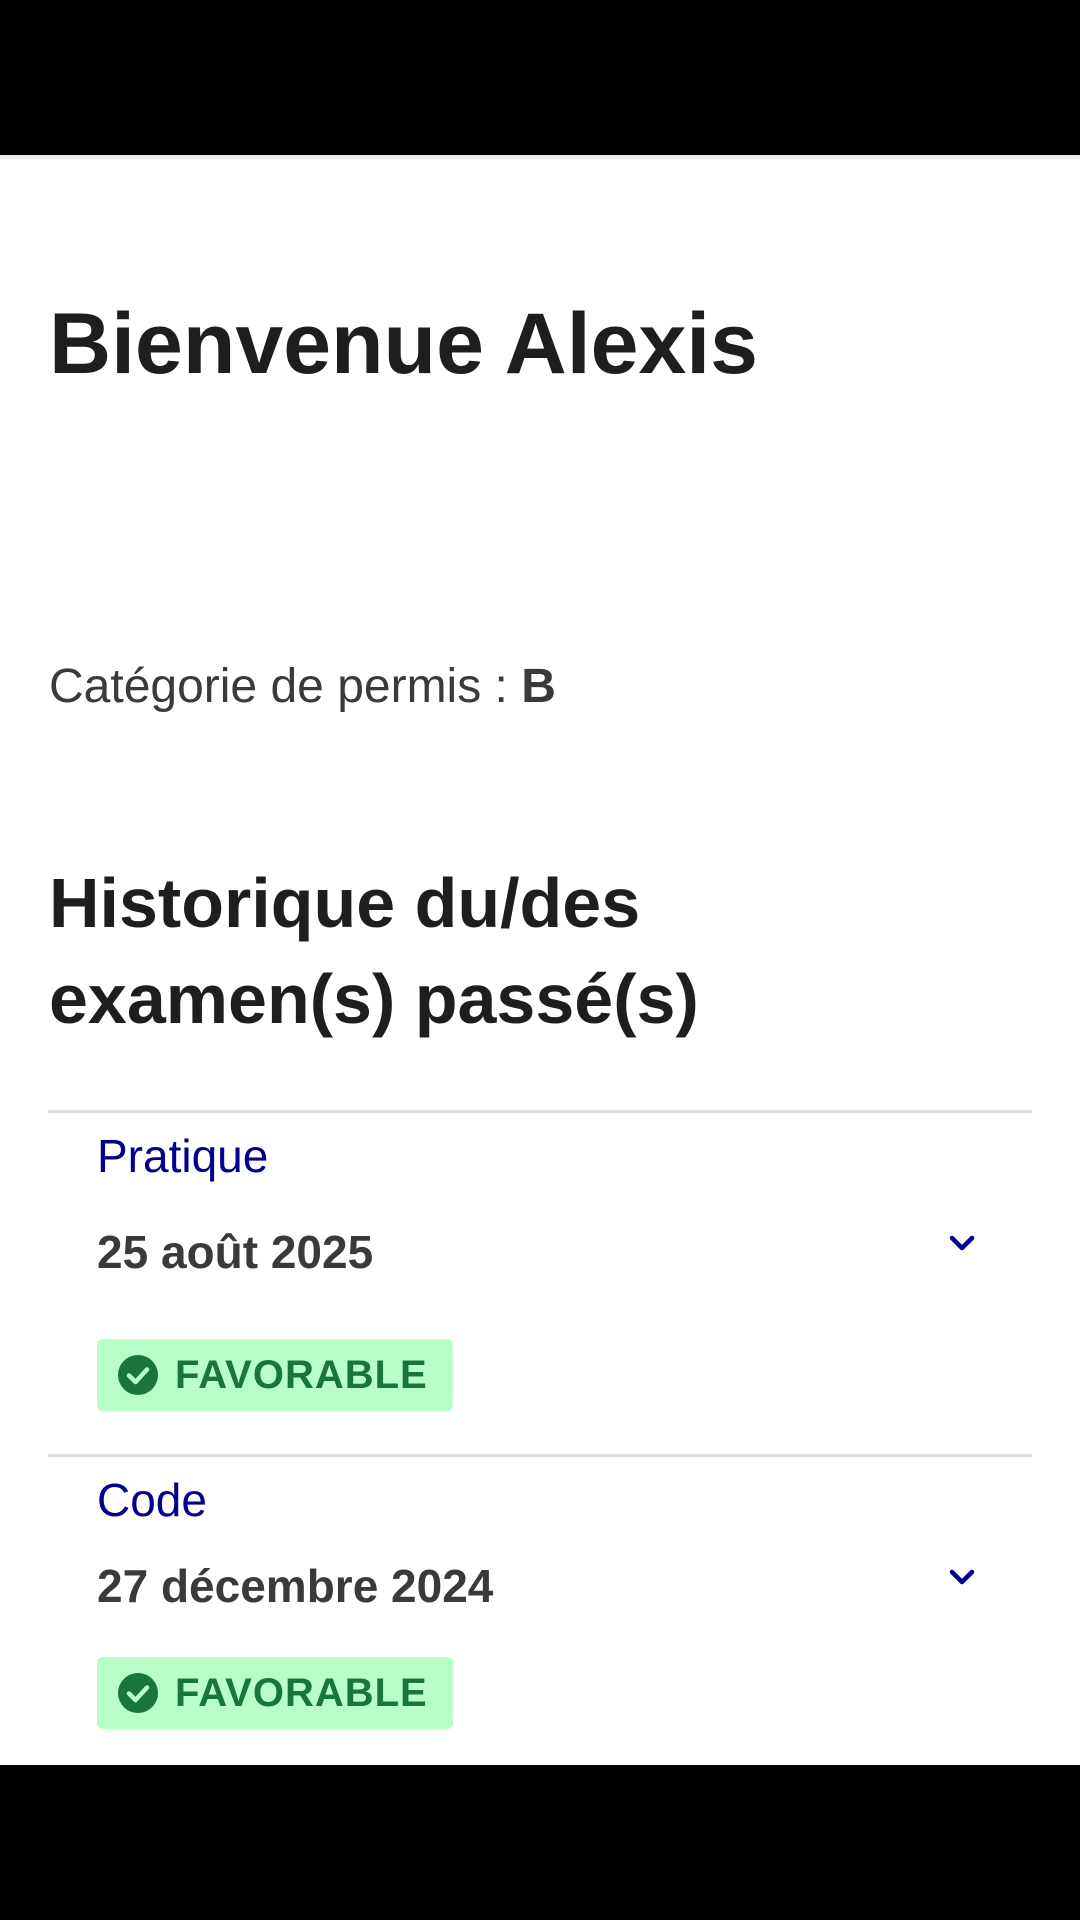 Image resolution: width=1080 pixels, height=1920 pixels. Describe the element at coordinates (235, 1252) in the screenshot. I see `exam-date: 25 août 2025` at that location.